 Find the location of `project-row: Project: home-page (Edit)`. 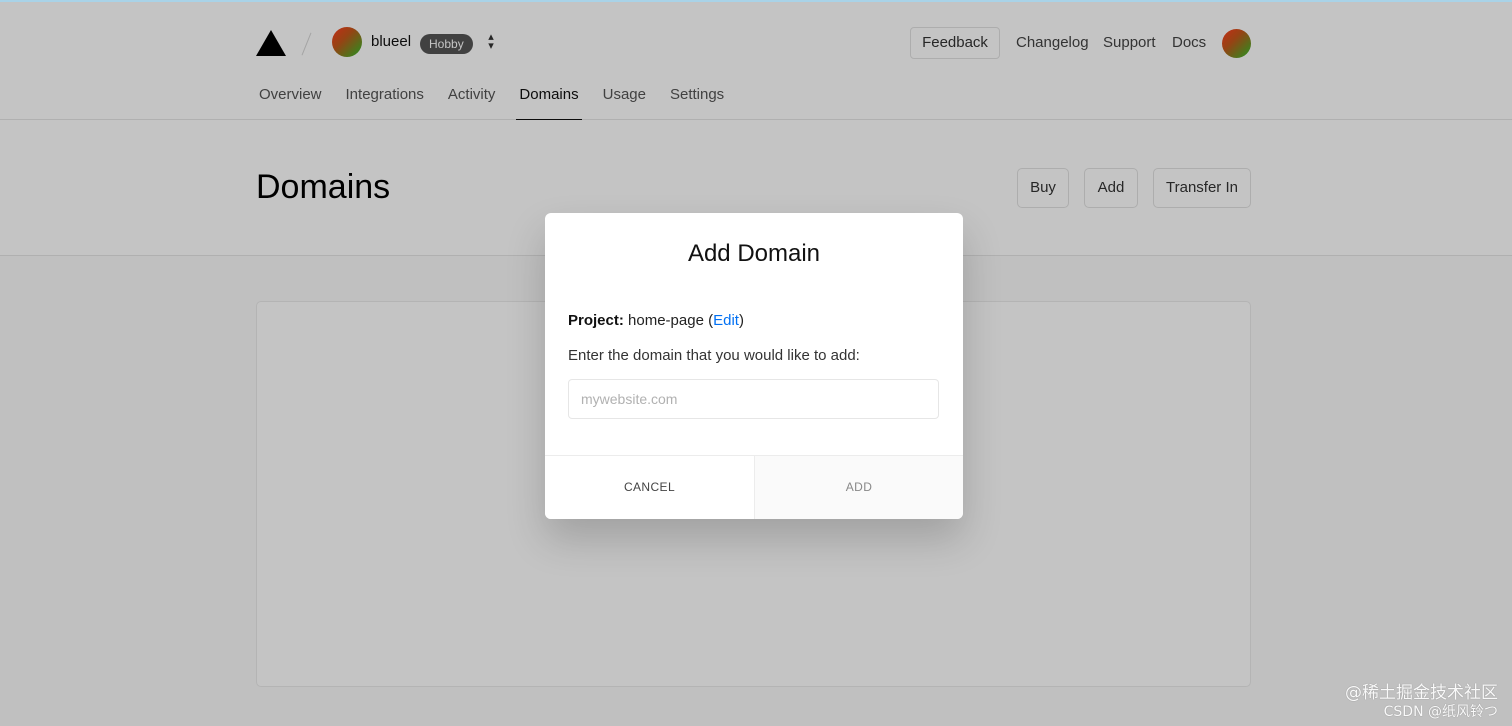

project-row: Project: home-page (Edit) is located at coordinates (656, 320).